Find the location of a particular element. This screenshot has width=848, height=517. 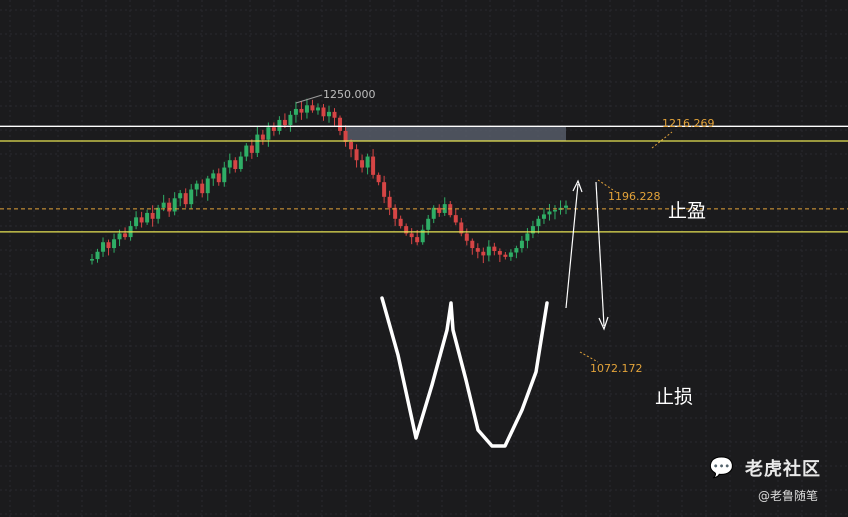

stop-loss-text: 止损 is located at coordinates (674, 397).